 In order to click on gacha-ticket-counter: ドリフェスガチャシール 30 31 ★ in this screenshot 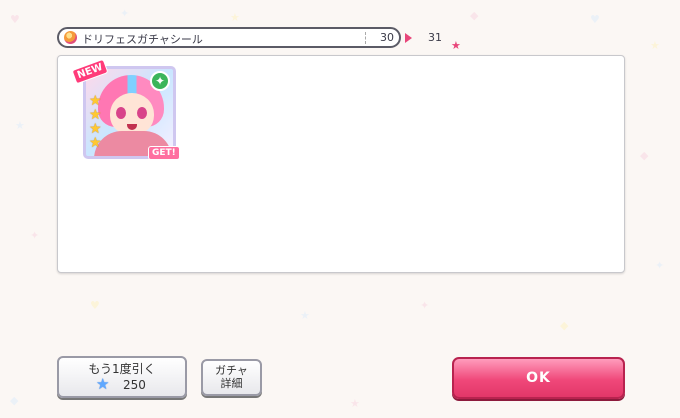, I will do `click(259, 39)`.